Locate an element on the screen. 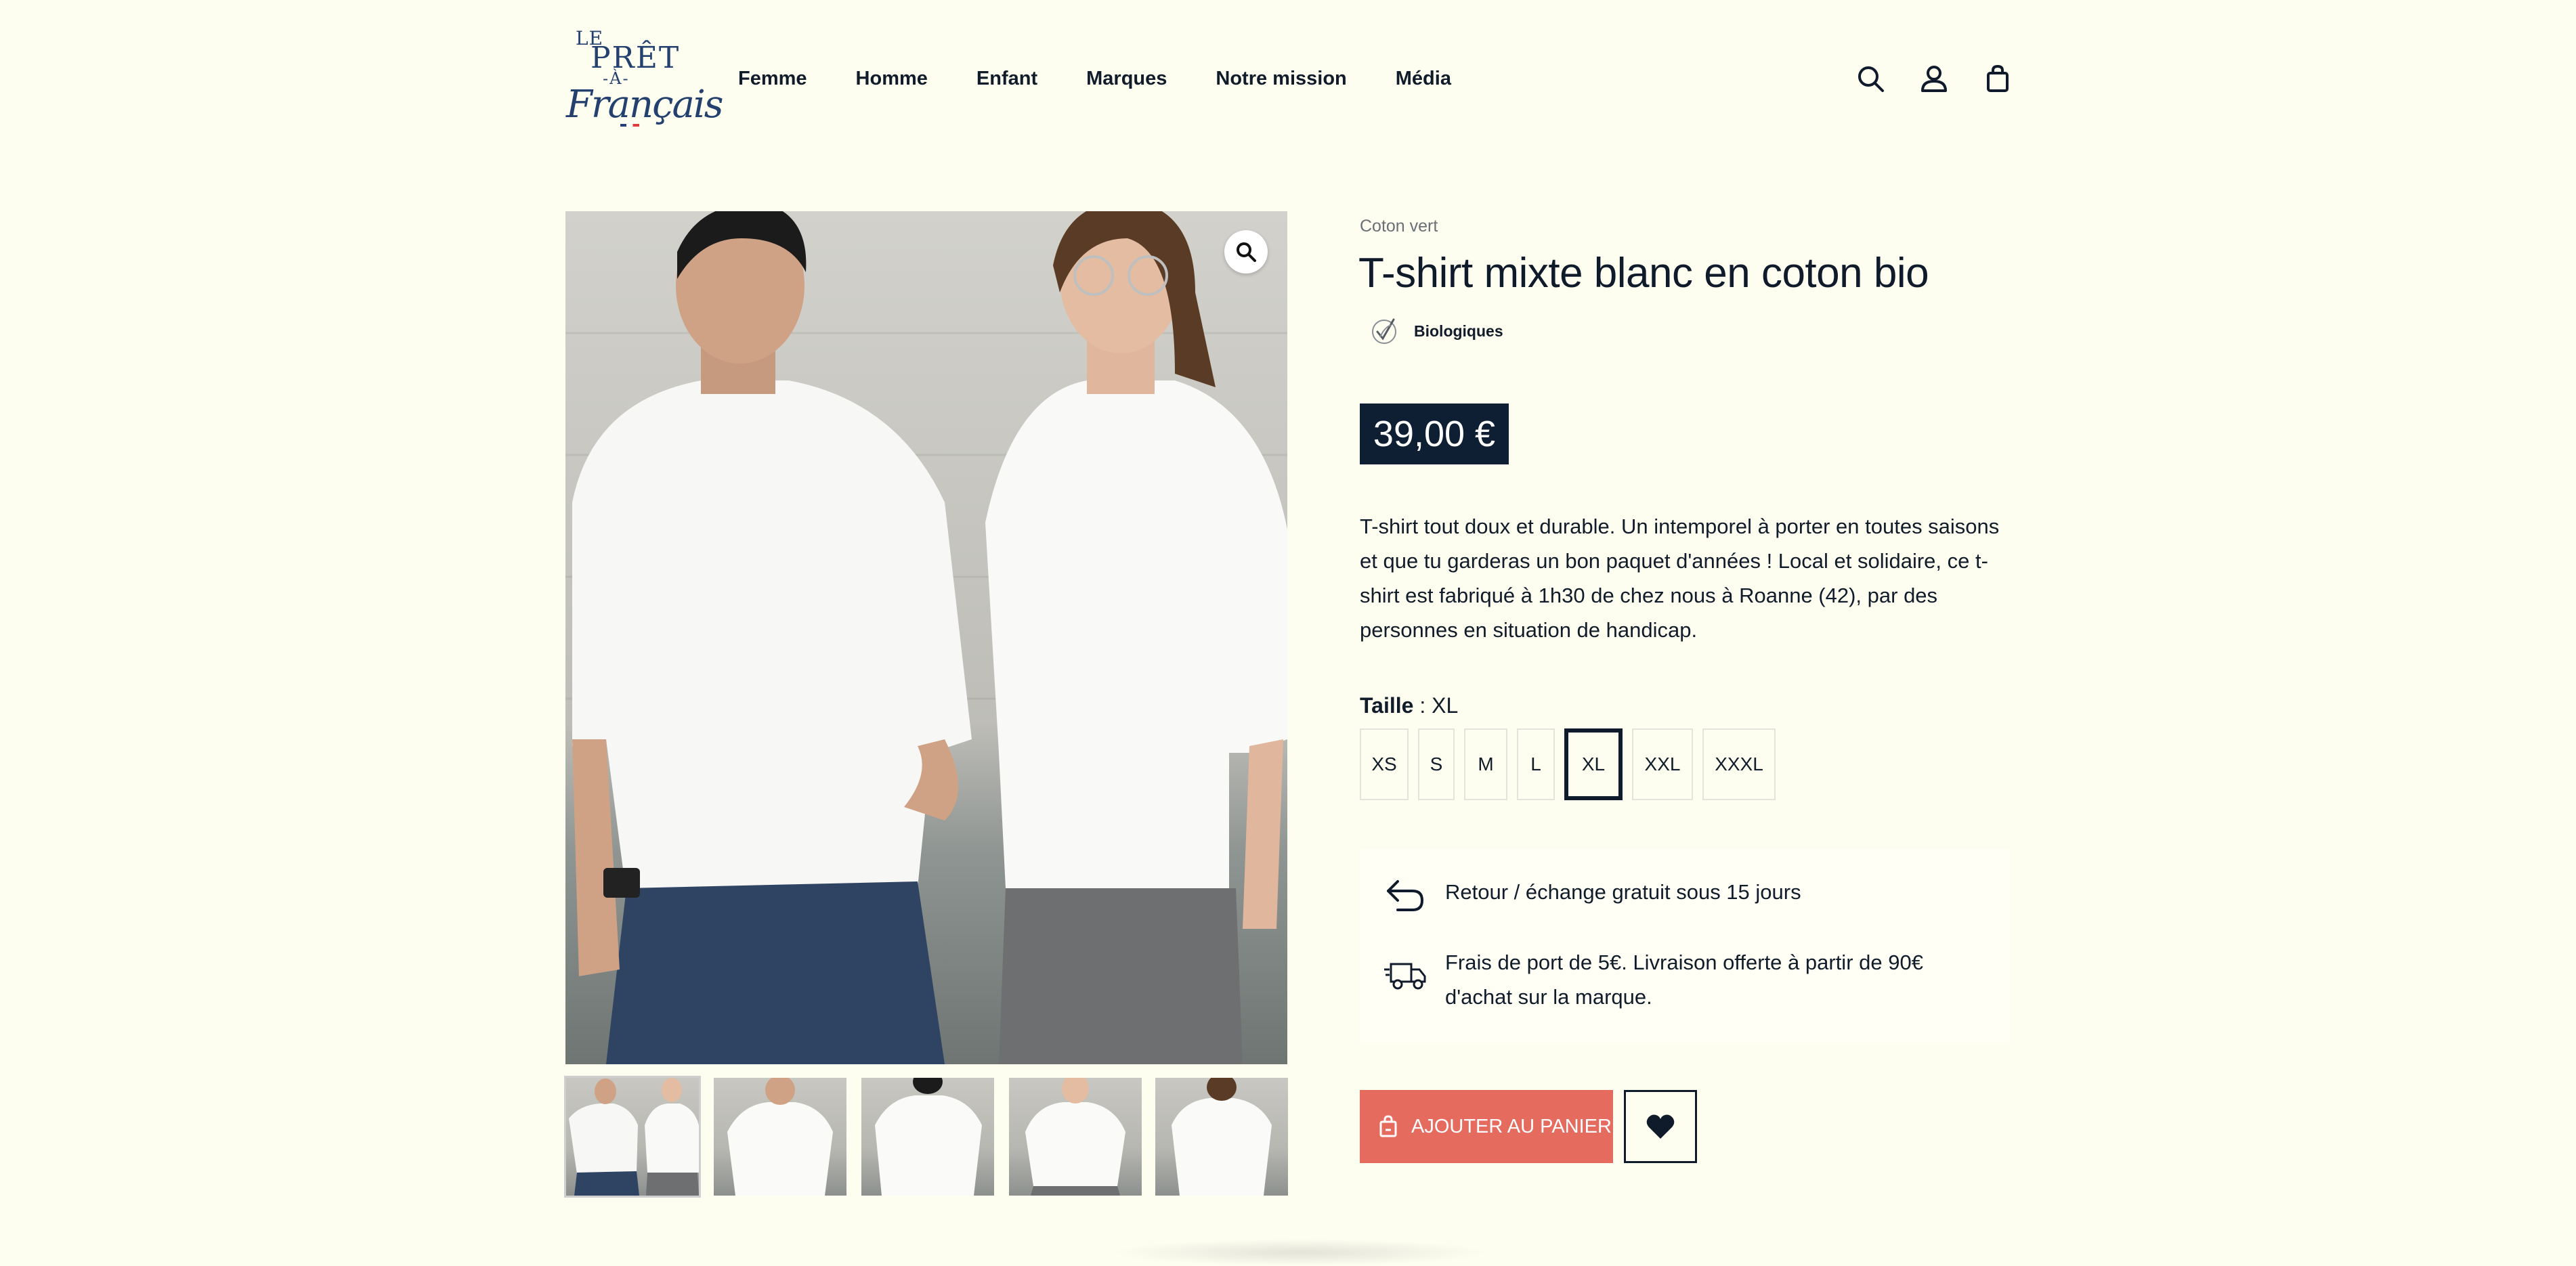 This screenshot has height=1266, width=2576. delivery-truck-icon is located at coordinates (1405, 975).